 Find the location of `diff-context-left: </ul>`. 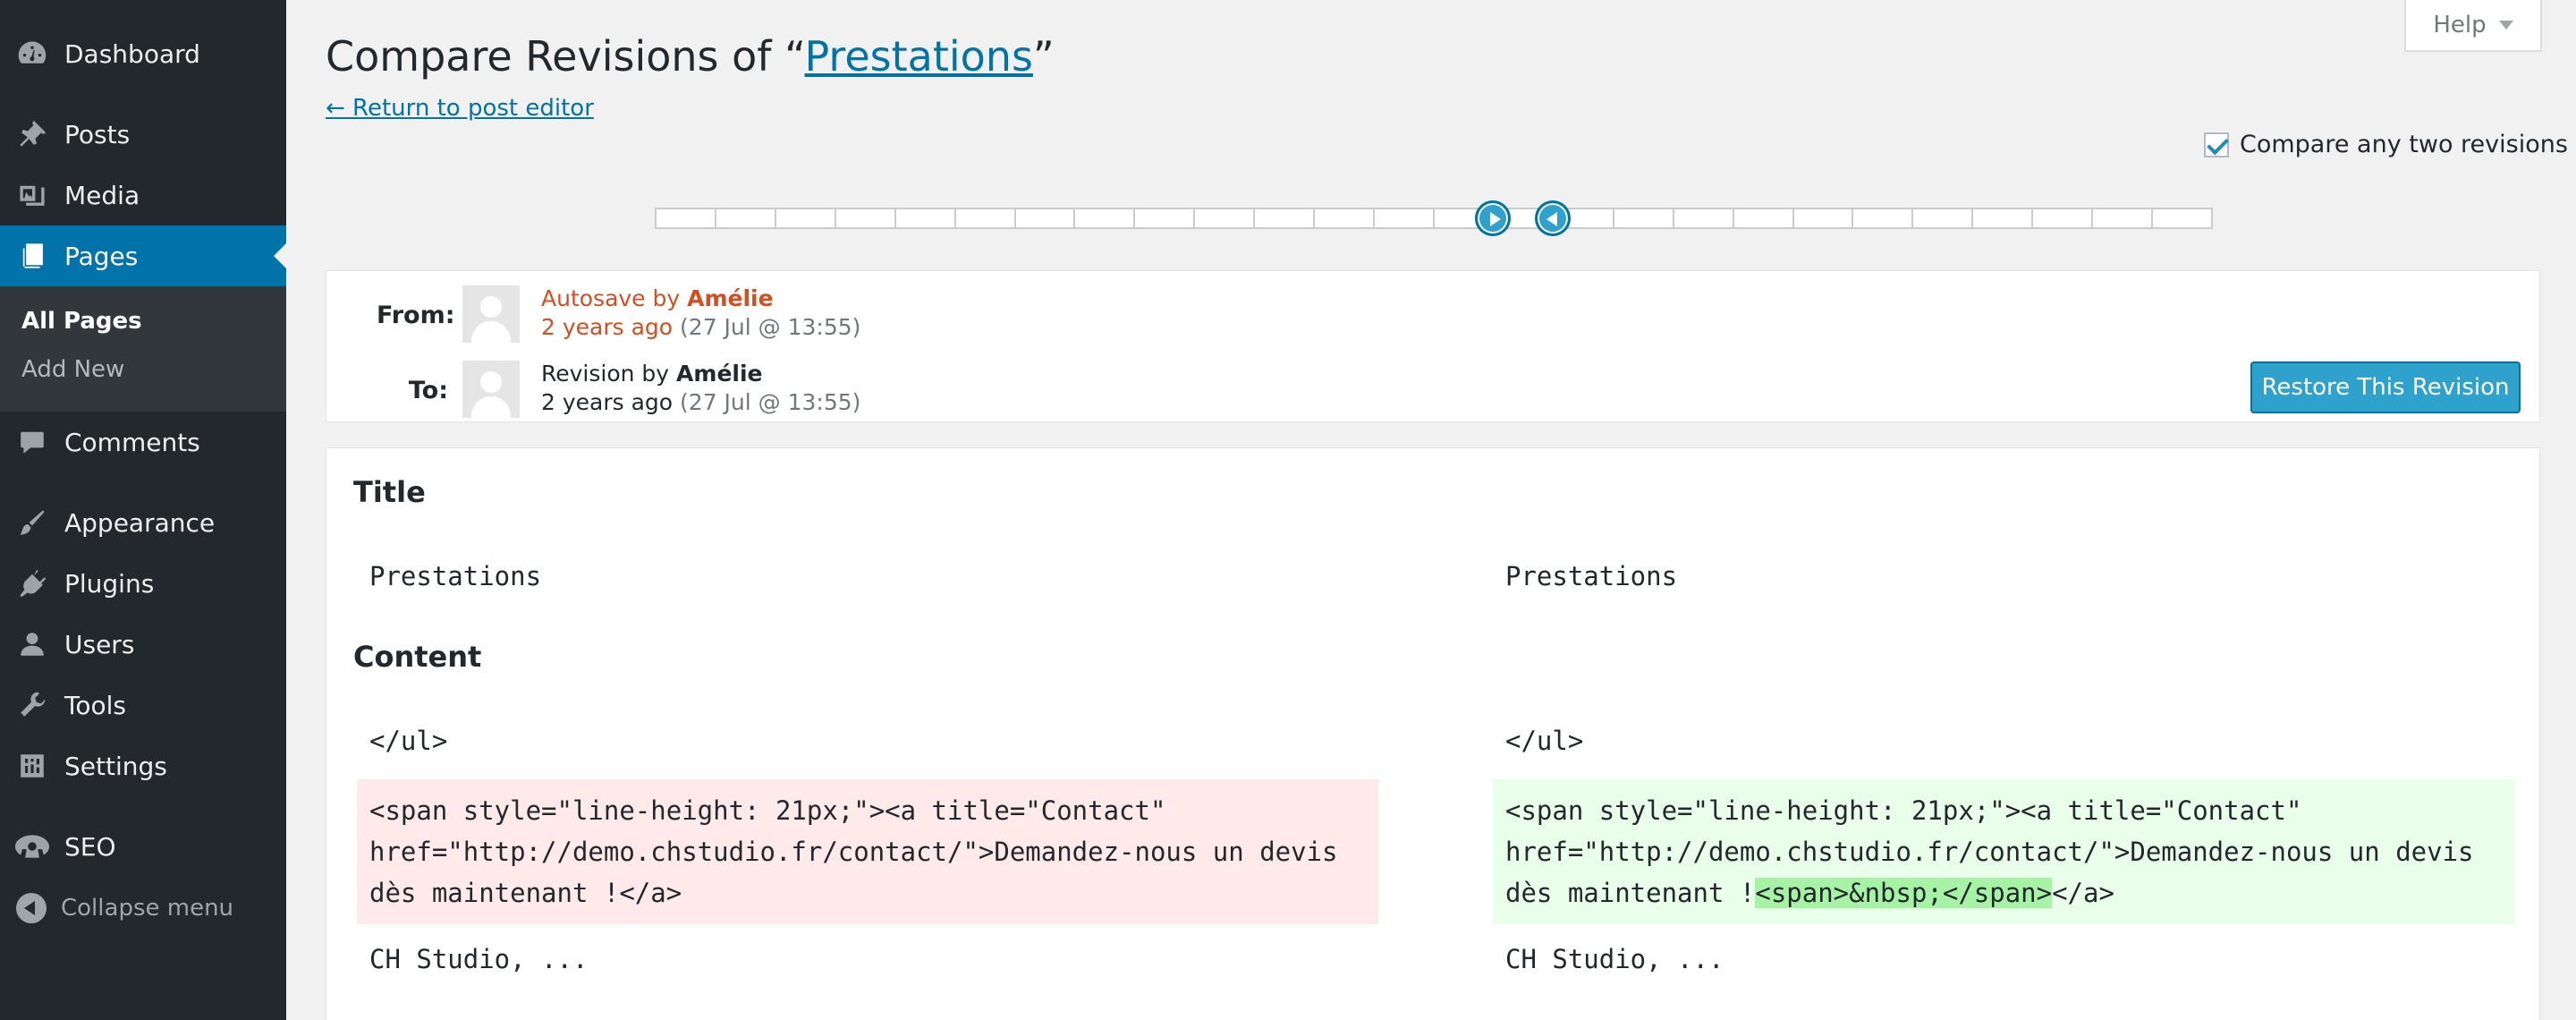

diff-context-left: </ul> is located at coordinates (408, 741).